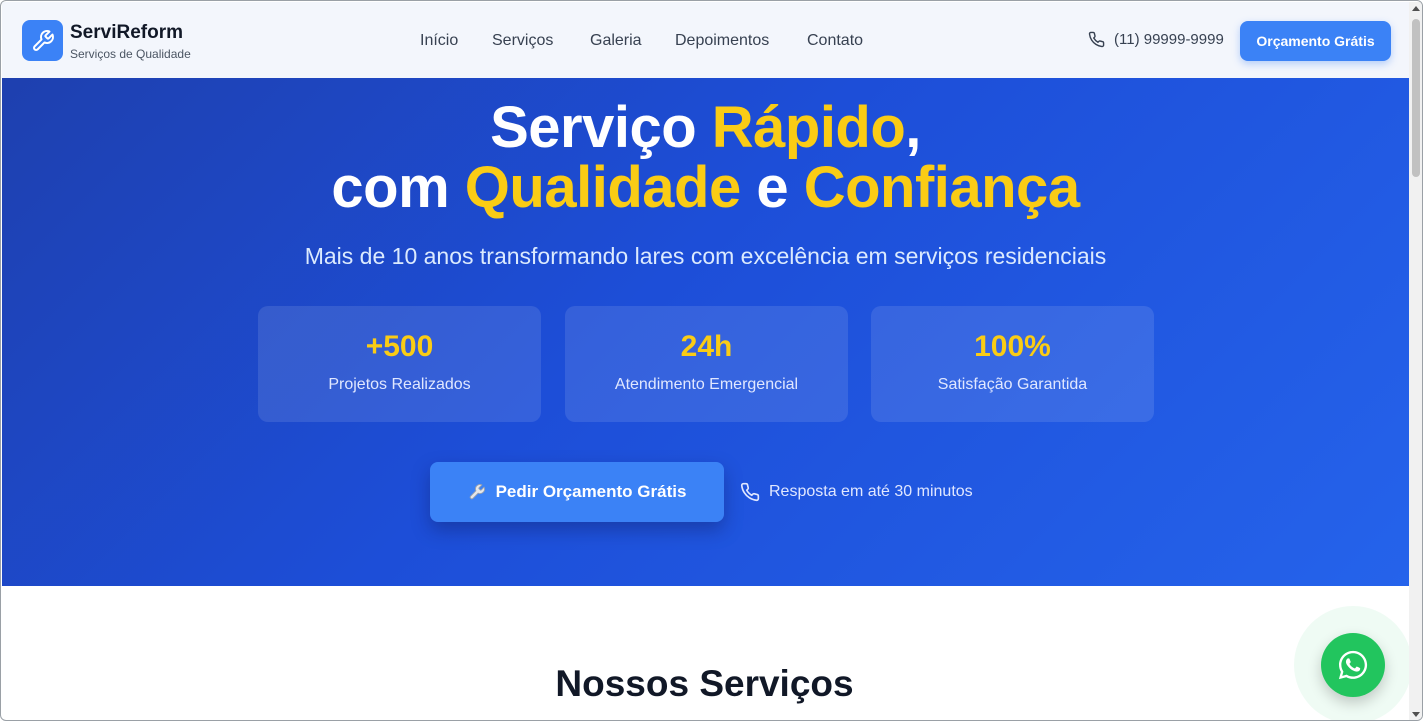 The width and height of the screenshot is (1423, 721). Describe the element at coordinates (399, 346) in the screenshot. I see `stat-value: +500` at that location.